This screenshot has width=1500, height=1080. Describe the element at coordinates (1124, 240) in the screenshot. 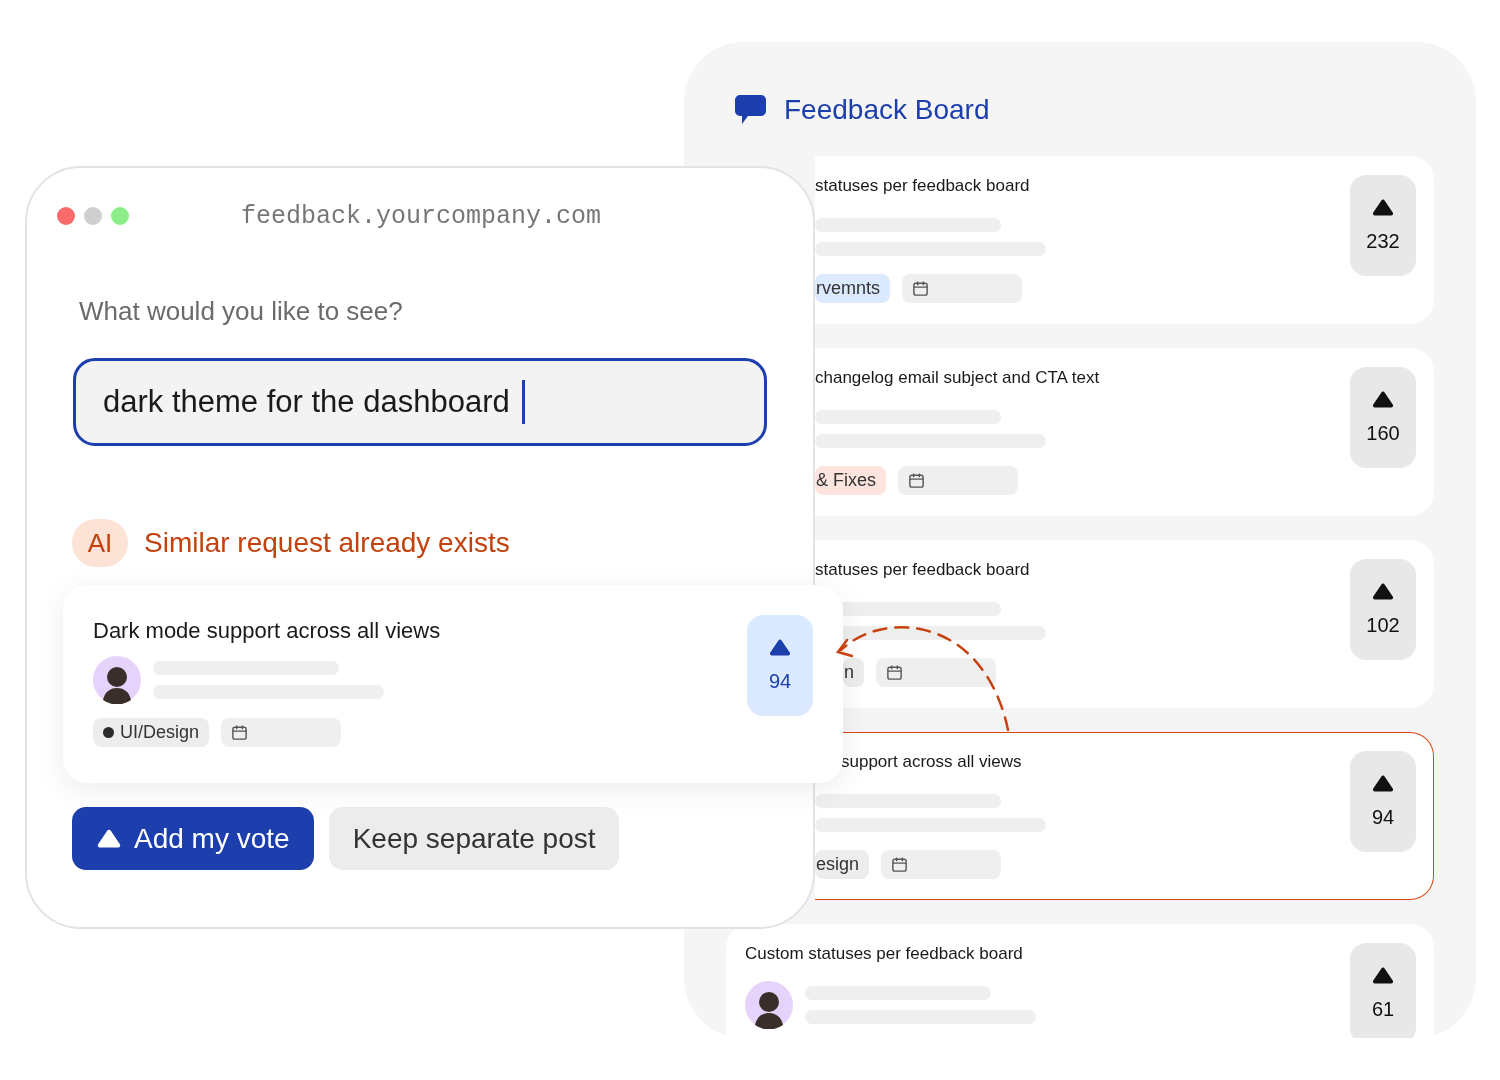

I see `post-card: statuses per feedback board rvemnts 232` at that location.